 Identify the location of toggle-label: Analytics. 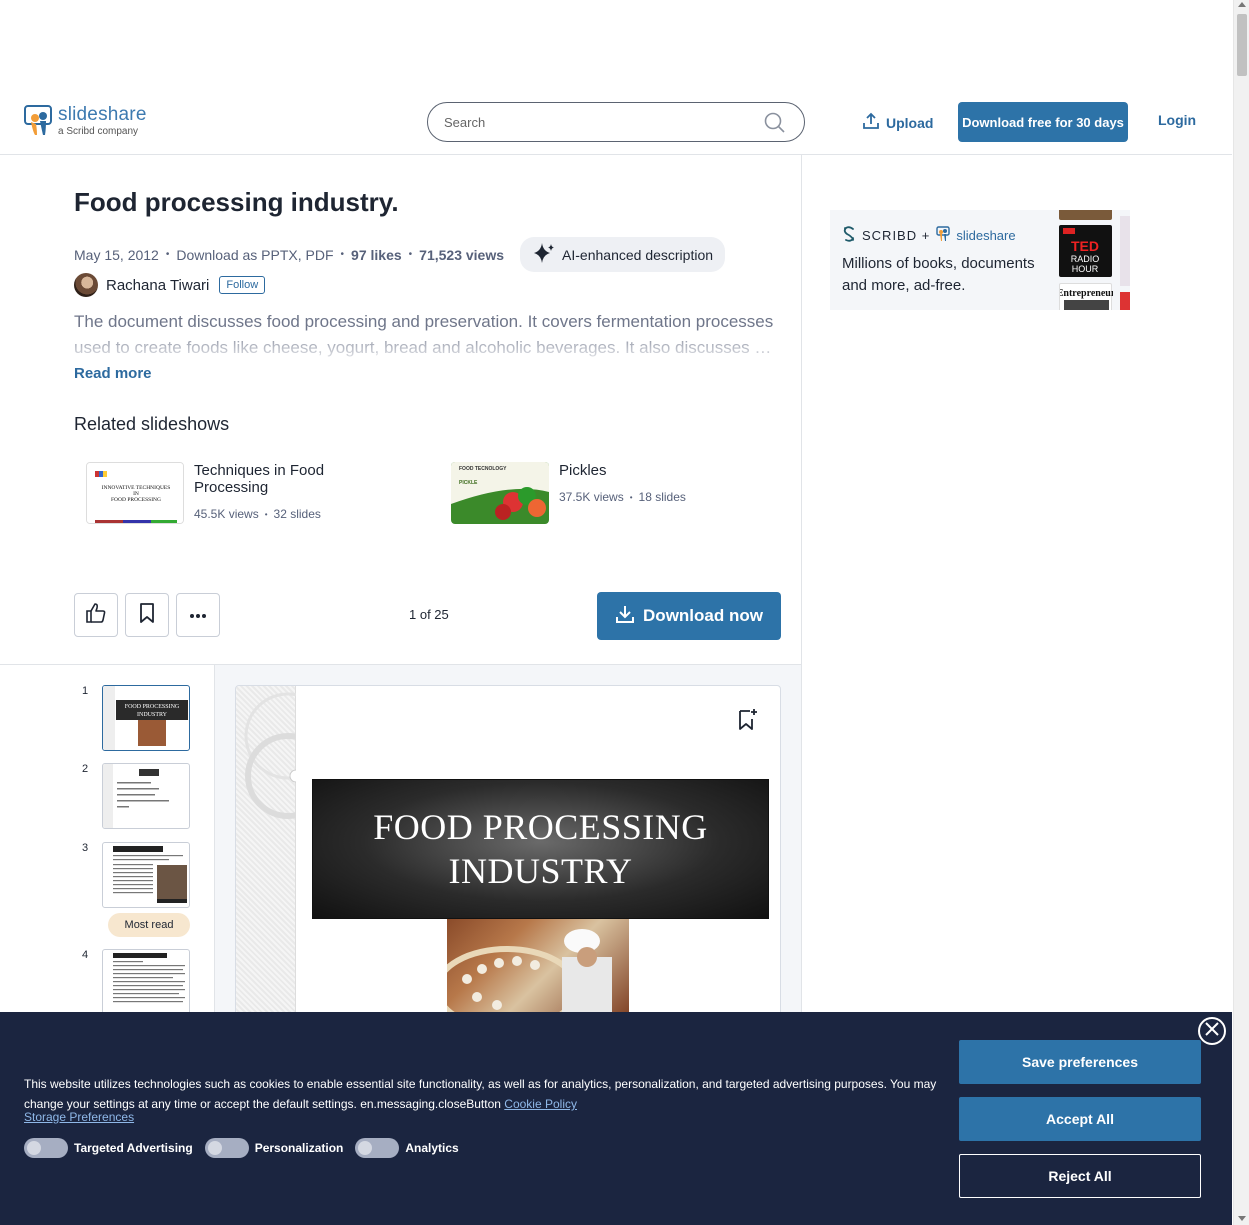
(432, 1148).